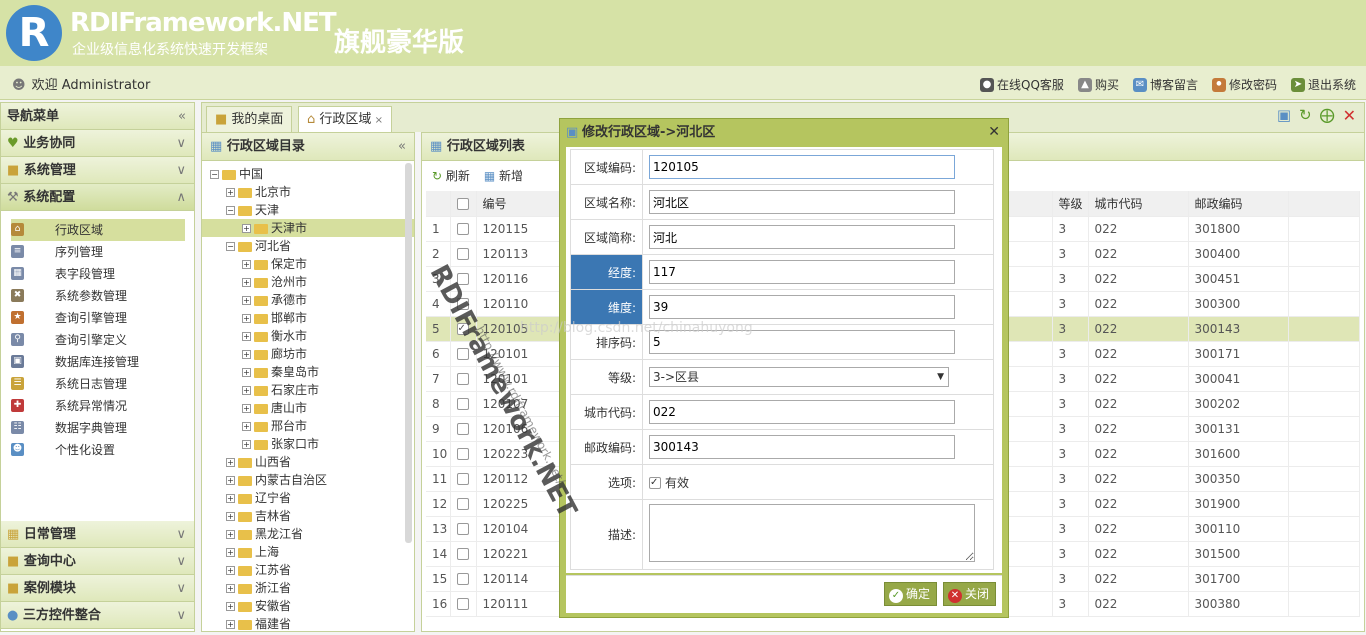 Image resolution: width=1366 pixels, height=635 pixels. Describe the element at coordinates (1244, 84) in the screenshot. I see `change-password-link: ⚫ 修改密码` at that location.